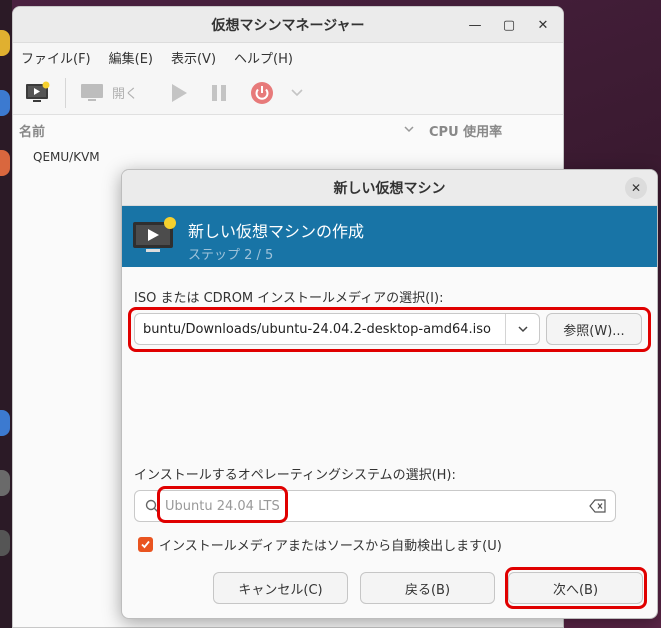  What do you see at coordinates (131, 57) in the screenshot?
I see `menu-edit: 編集(E)` at bounding box center [131, 57].